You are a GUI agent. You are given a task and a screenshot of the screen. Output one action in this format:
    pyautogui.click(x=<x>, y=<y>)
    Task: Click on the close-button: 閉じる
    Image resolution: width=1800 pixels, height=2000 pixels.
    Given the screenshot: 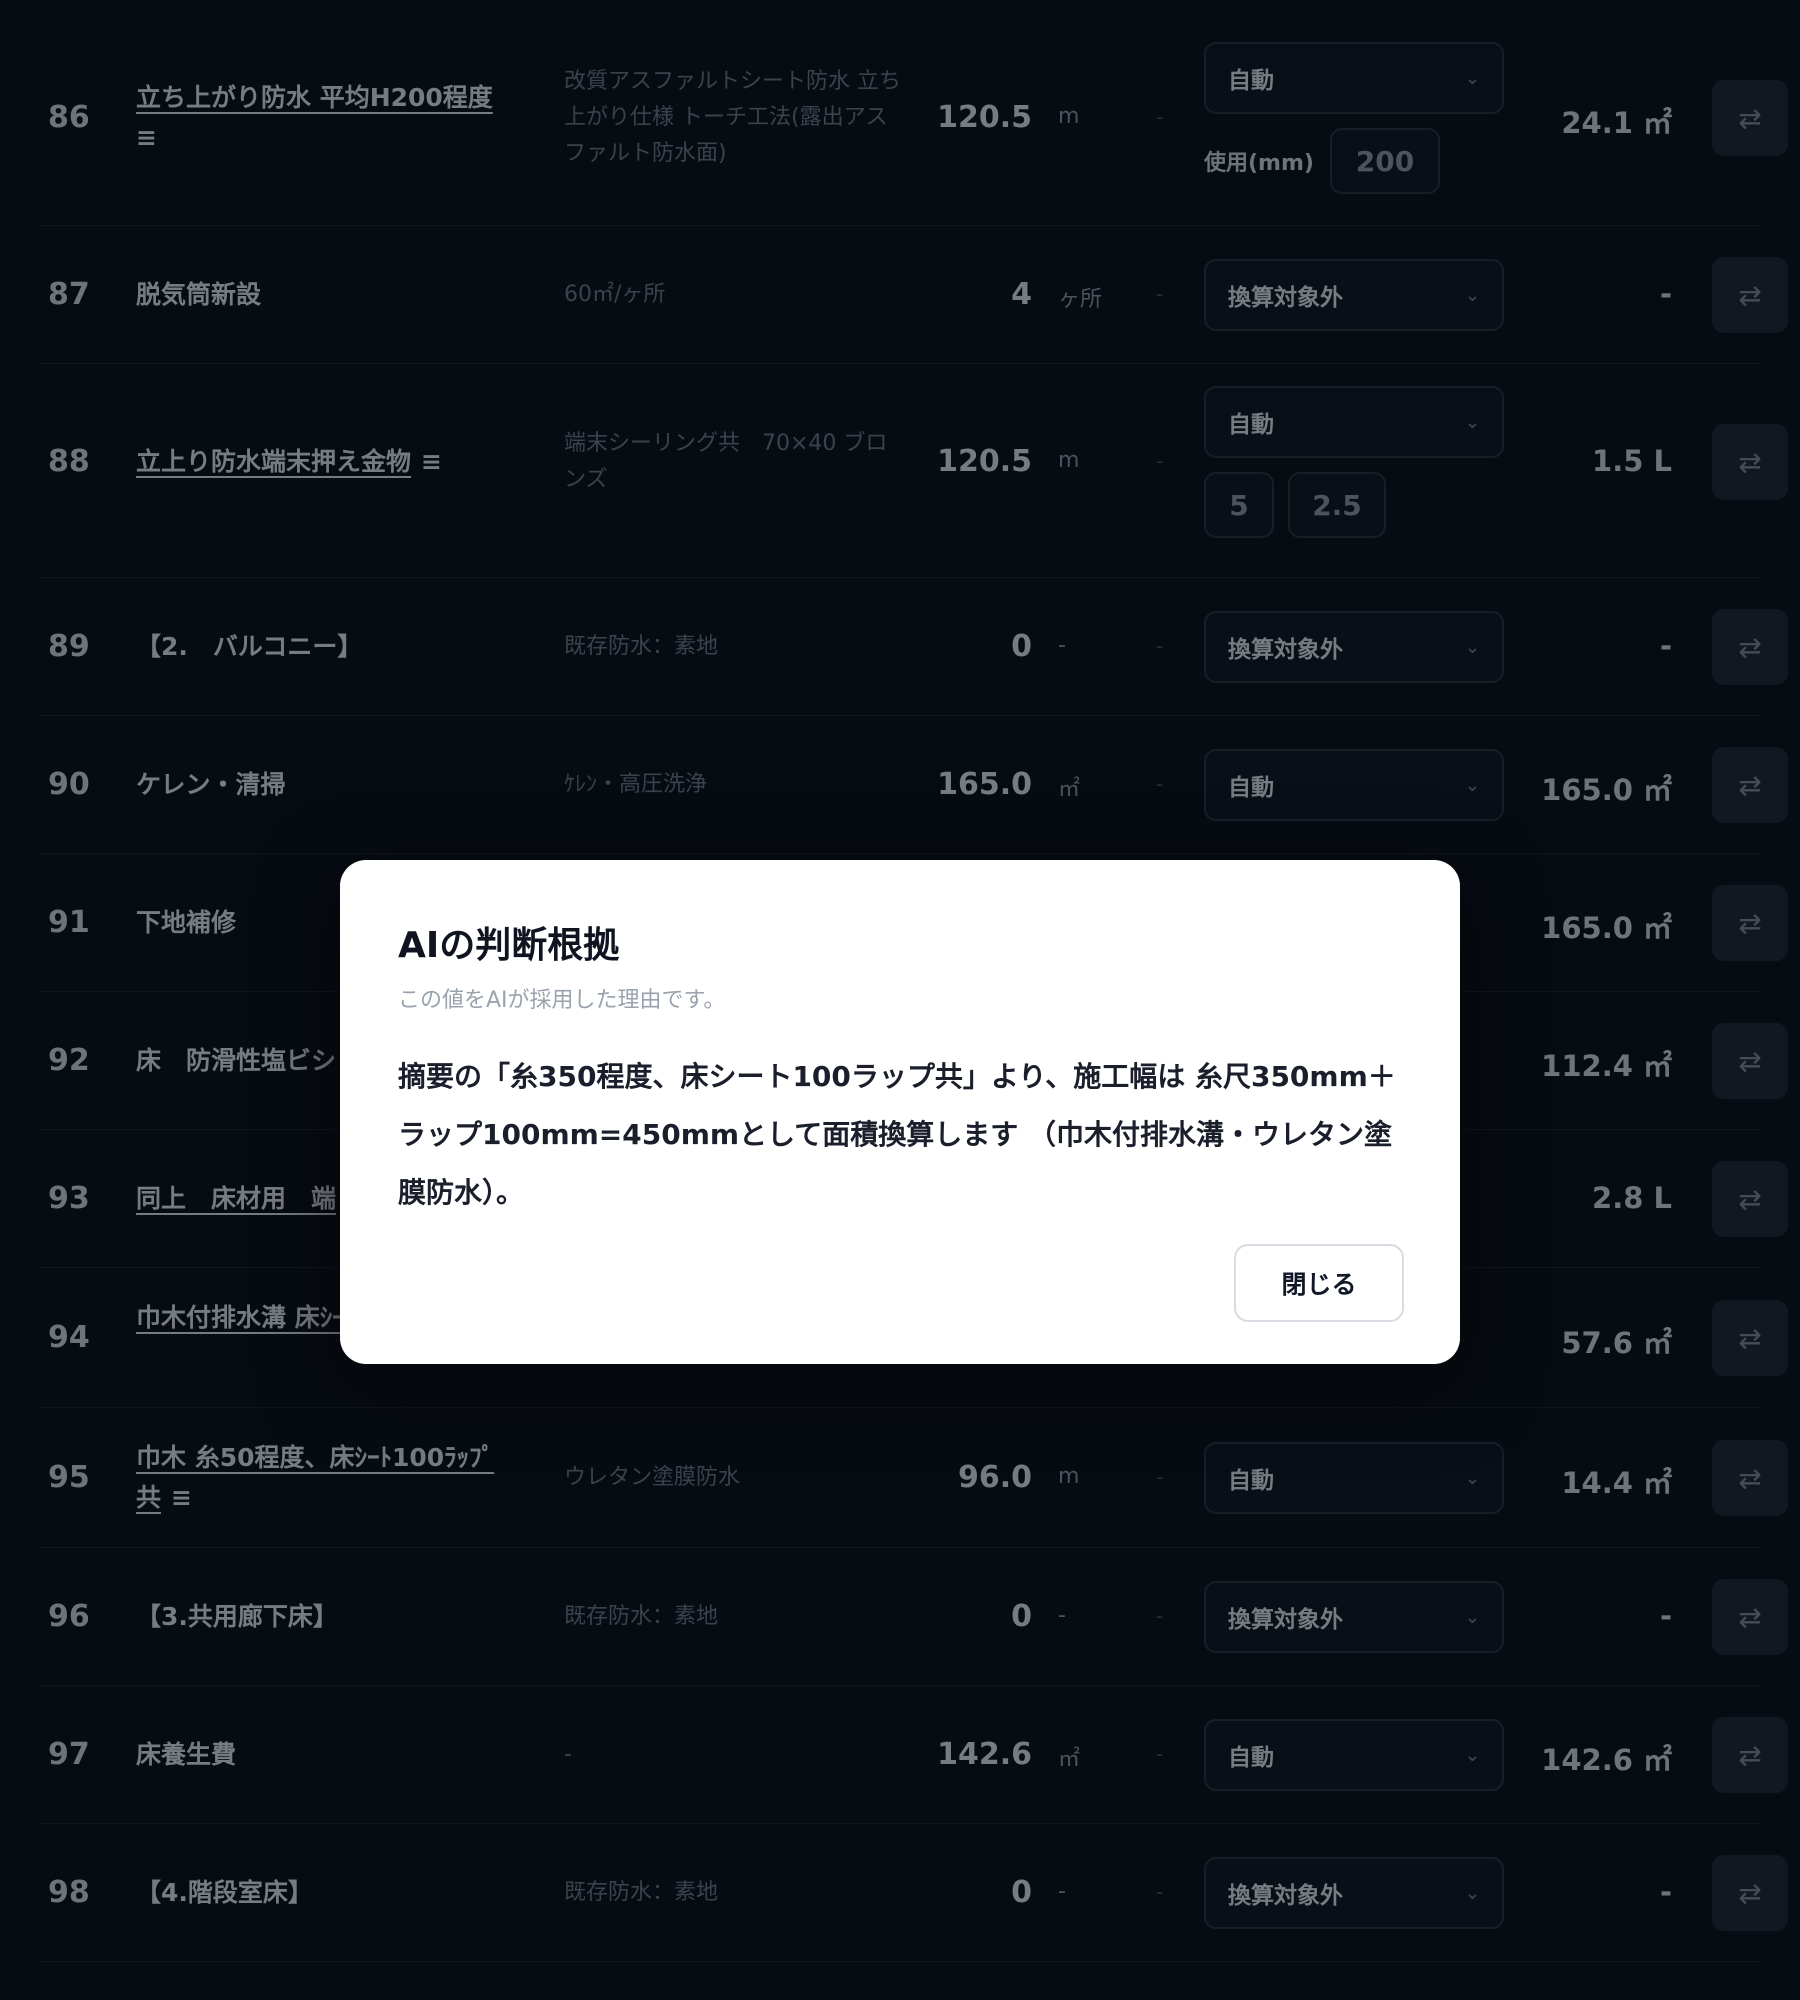 What is the action you would take?
    pyautogui.click(x=1319, y=1283)
    